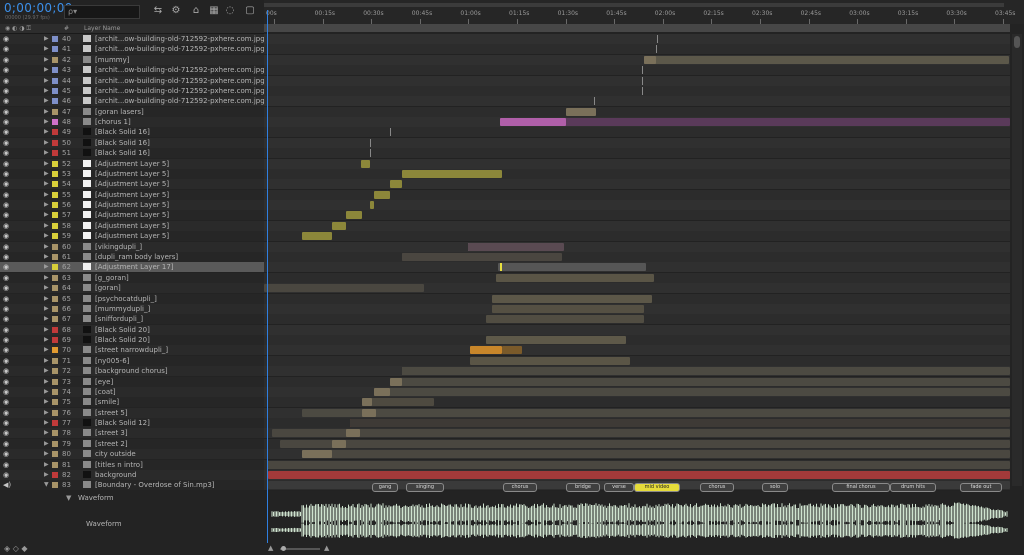  I want to click on layer-row: ◉ ▶ 62 [Adjustment Layer 17], so click(132, 267).